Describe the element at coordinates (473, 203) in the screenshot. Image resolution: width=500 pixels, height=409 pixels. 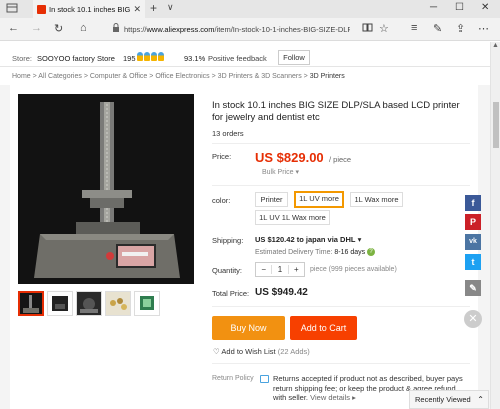
I see `facebook-share-icon: f` at that location.